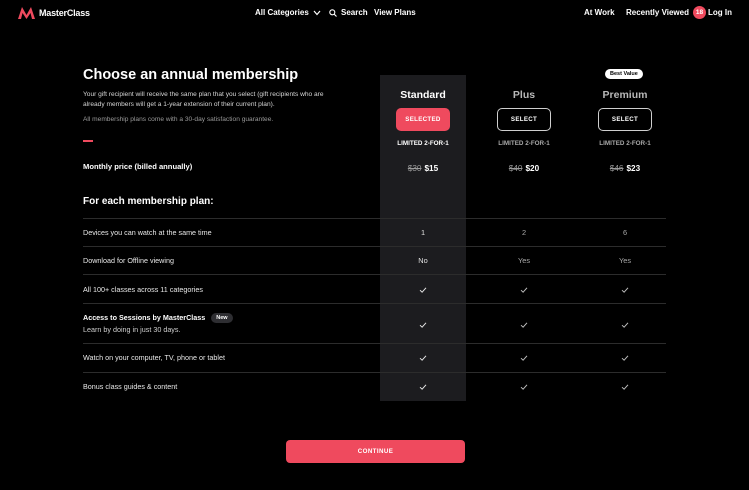 This screenshot has width=749, height=490. I want to click on promo-plus: LIMITED 2-FOR-1, so click(524, 143).